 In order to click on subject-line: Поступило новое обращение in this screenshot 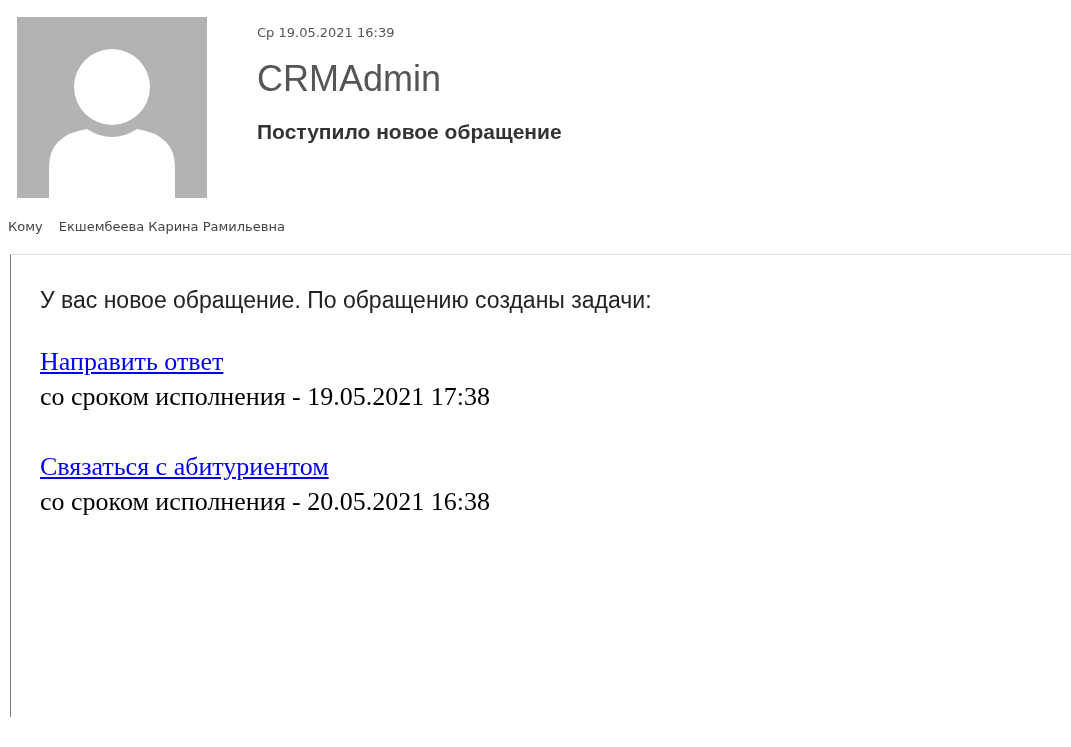, I will do `click(409, 132)`.